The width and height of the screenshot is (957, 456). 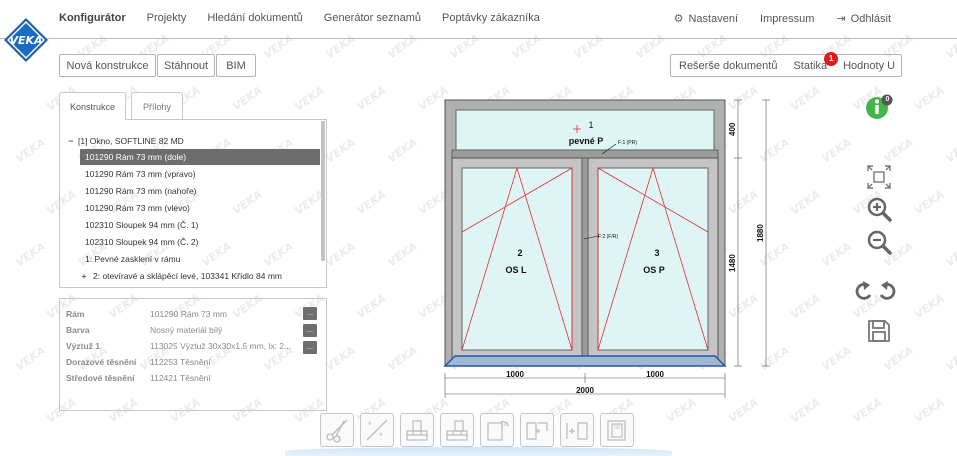 What do you see at coordinates (157, 106) in the screenshot?
I see `tab-prilohy: Přílohy` at bounding box center [157, 106].